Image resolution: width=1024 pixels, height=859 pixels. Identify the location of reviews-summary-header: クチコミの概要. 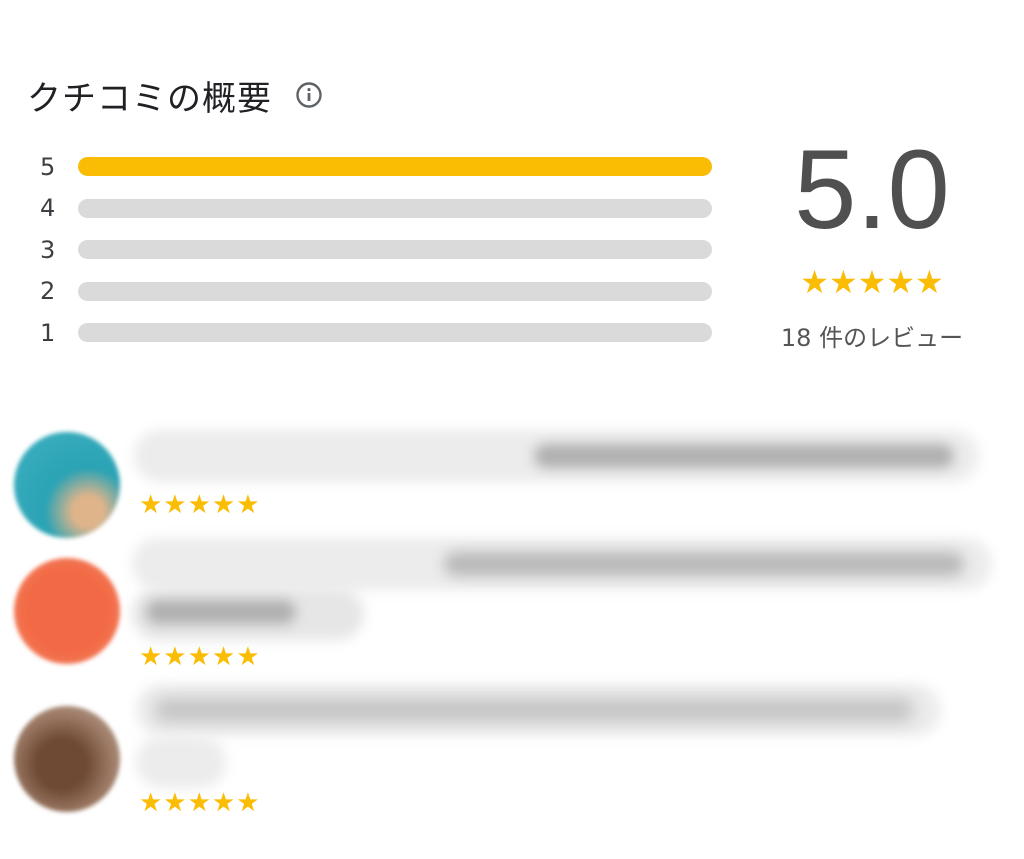
(175, 95).